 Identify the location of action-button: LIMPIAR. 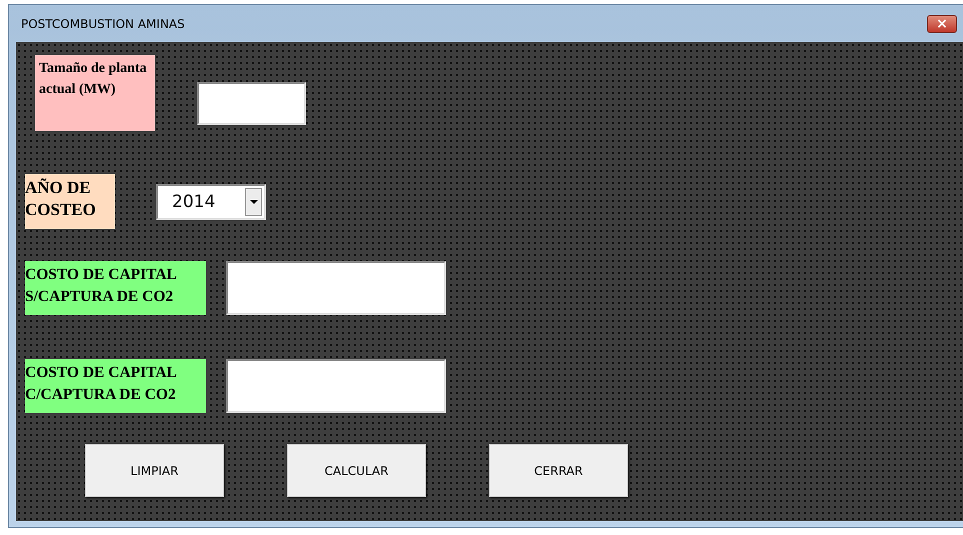
(154, 470).